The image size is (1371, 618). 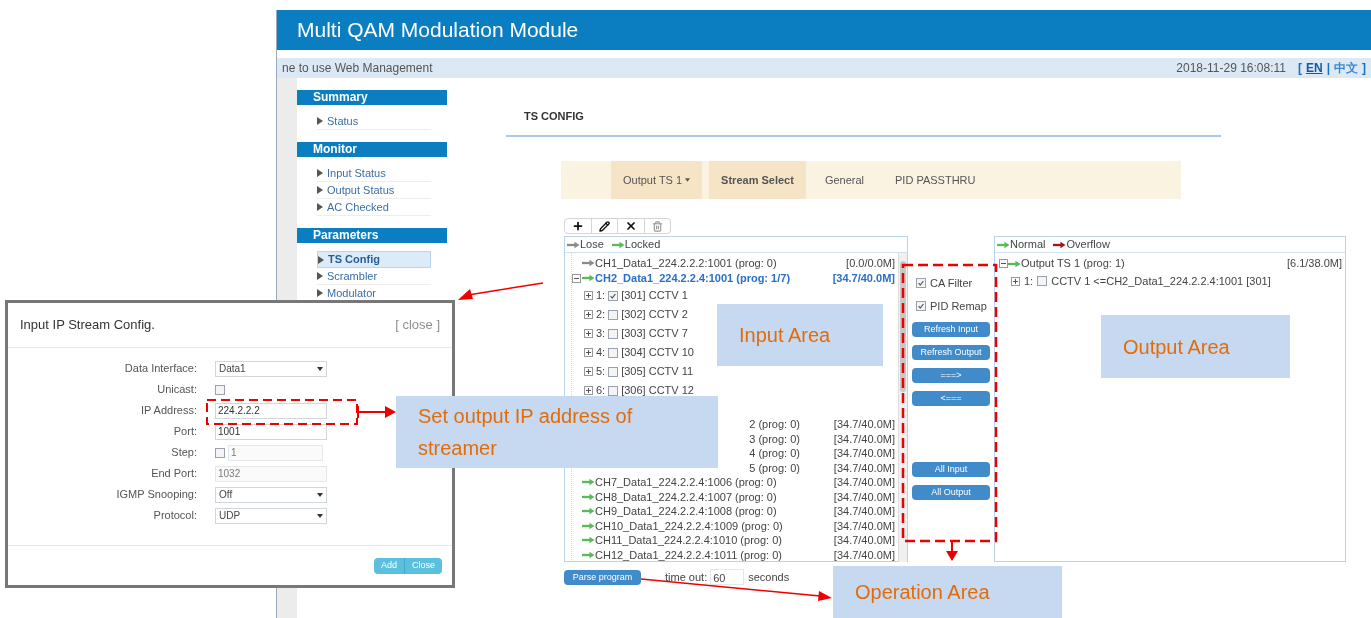 What do you see at coordinates (902, 407) in the screenshot?
I see `scrollbar` at bounding box center [902, 407].